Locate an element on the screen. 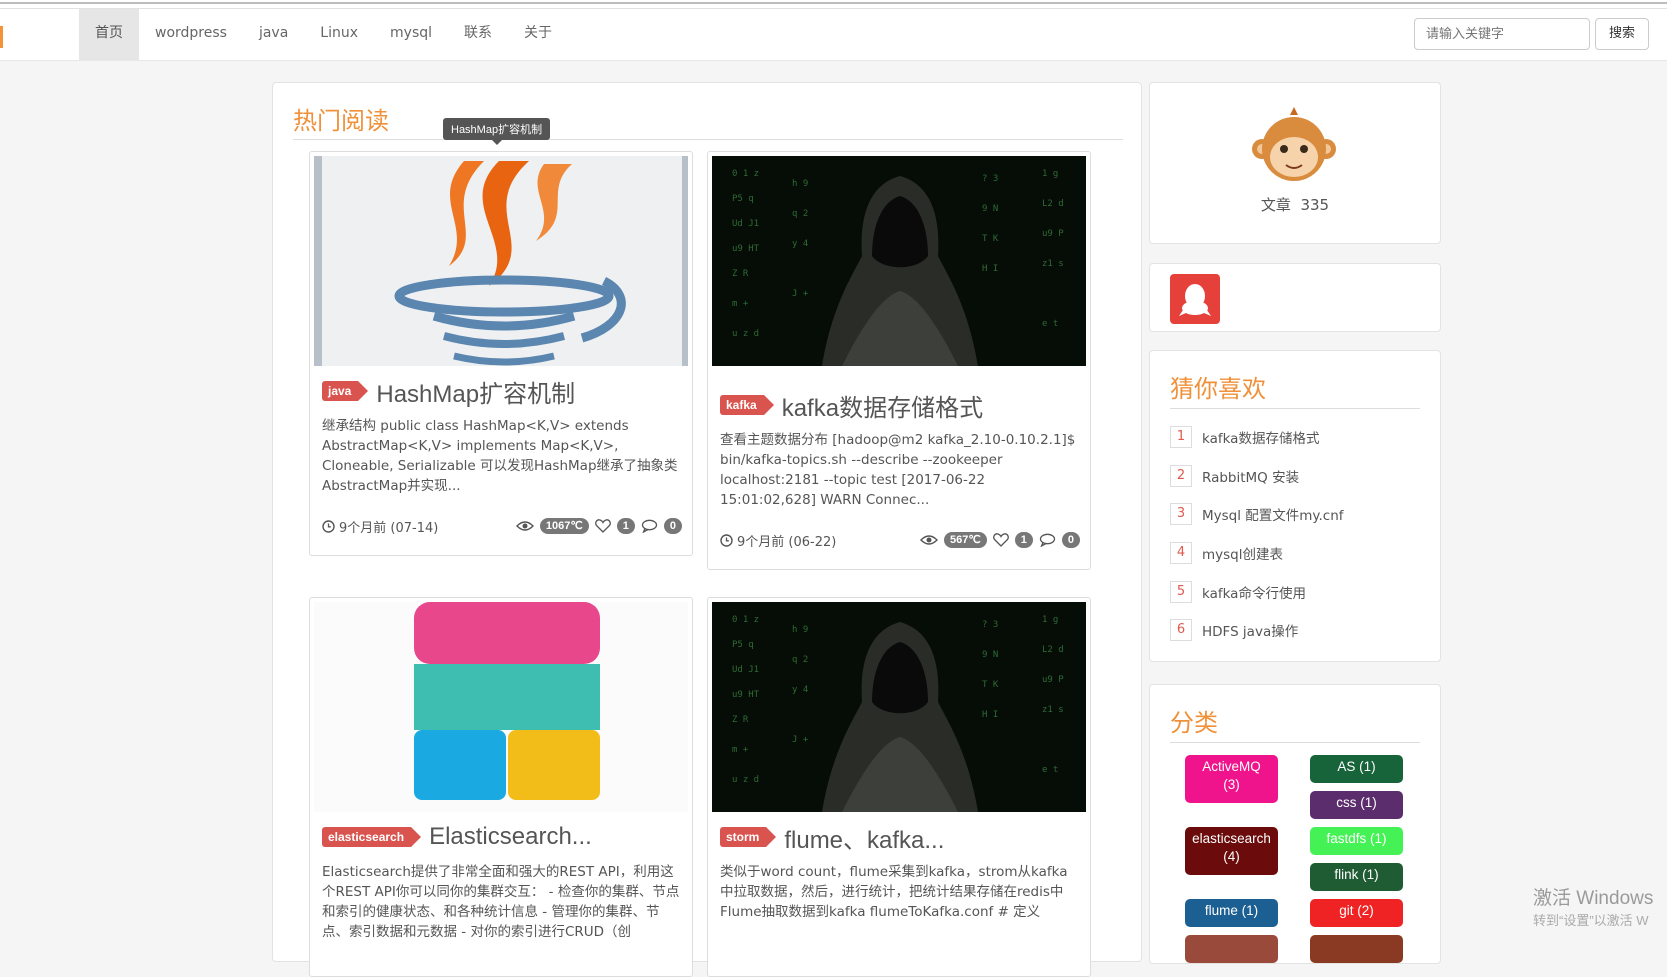 The height and width of the screenshot is (977, 1667). windows-activation-watermark: 激活 Windows is located at coordinates (1593, 898).